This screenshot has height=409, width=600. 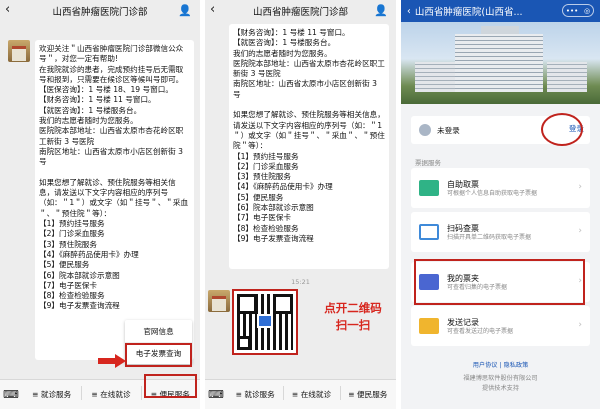 I want to click on footer-support: 提供技术支持, so click(x=500, y=388).